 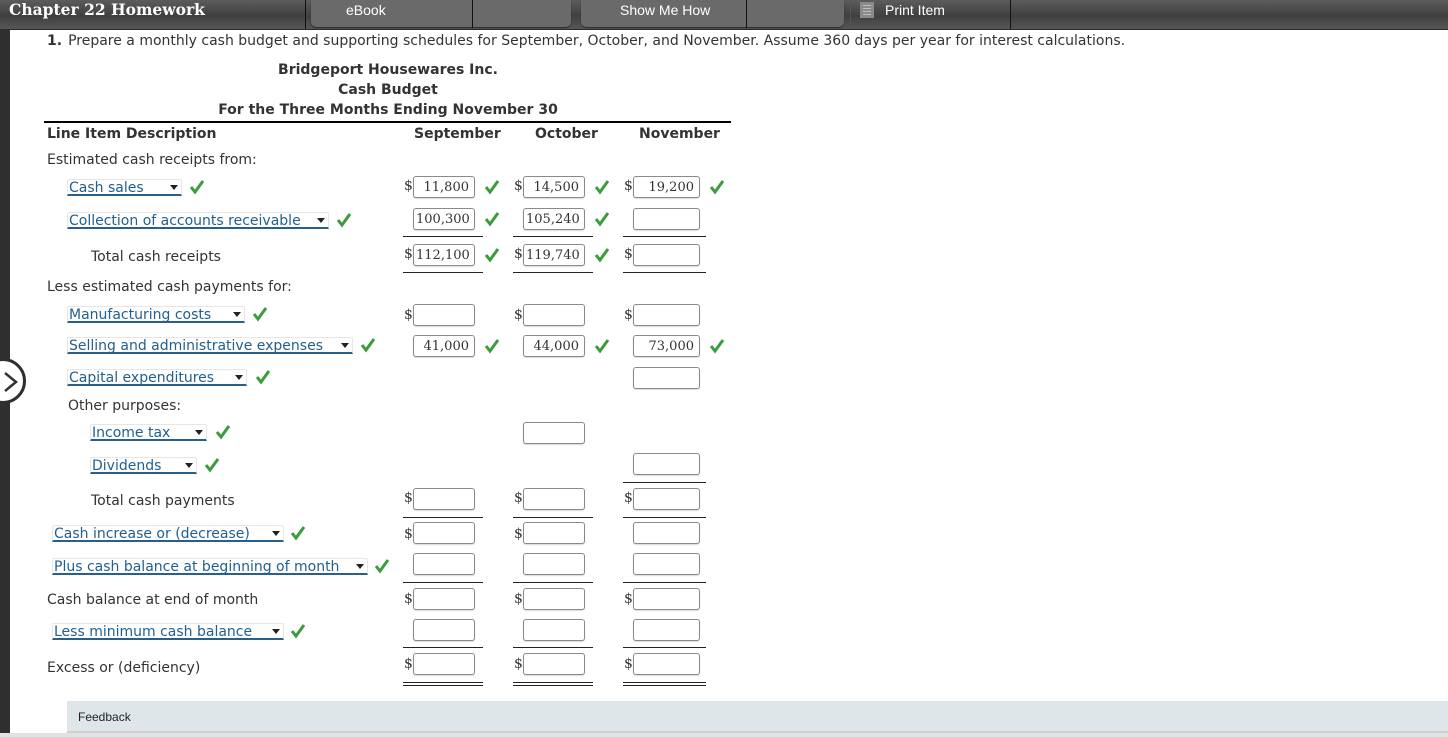 What do you see at coordinates (666, 599) in the screenshot?
I see `end-balance-november-input` at bounding box center [666, 599].